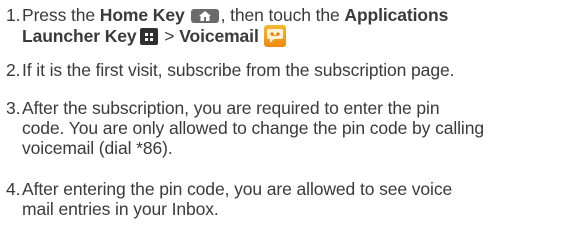 The image size is (582, 240). Describe the element at coordinates (79, 36) in the screenshot. I see `launcher-key-label: Launcher Key` at that location.